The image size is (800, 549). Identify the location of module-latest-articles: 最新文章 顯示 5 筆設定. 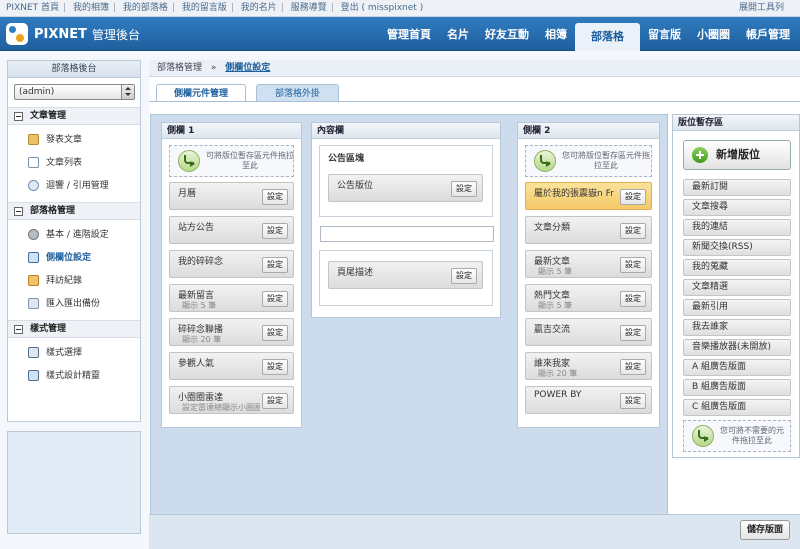
(588, 264).